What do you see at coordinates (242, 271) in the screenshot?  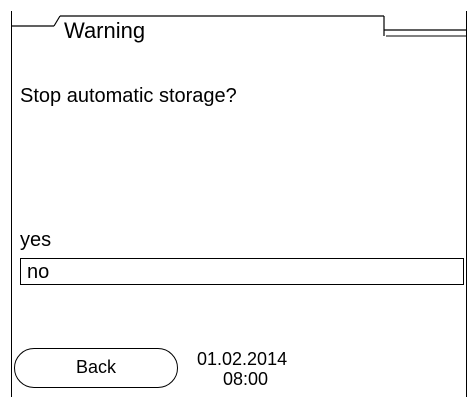 I see `option-no-selected: no` at bounding box center [242, 271].